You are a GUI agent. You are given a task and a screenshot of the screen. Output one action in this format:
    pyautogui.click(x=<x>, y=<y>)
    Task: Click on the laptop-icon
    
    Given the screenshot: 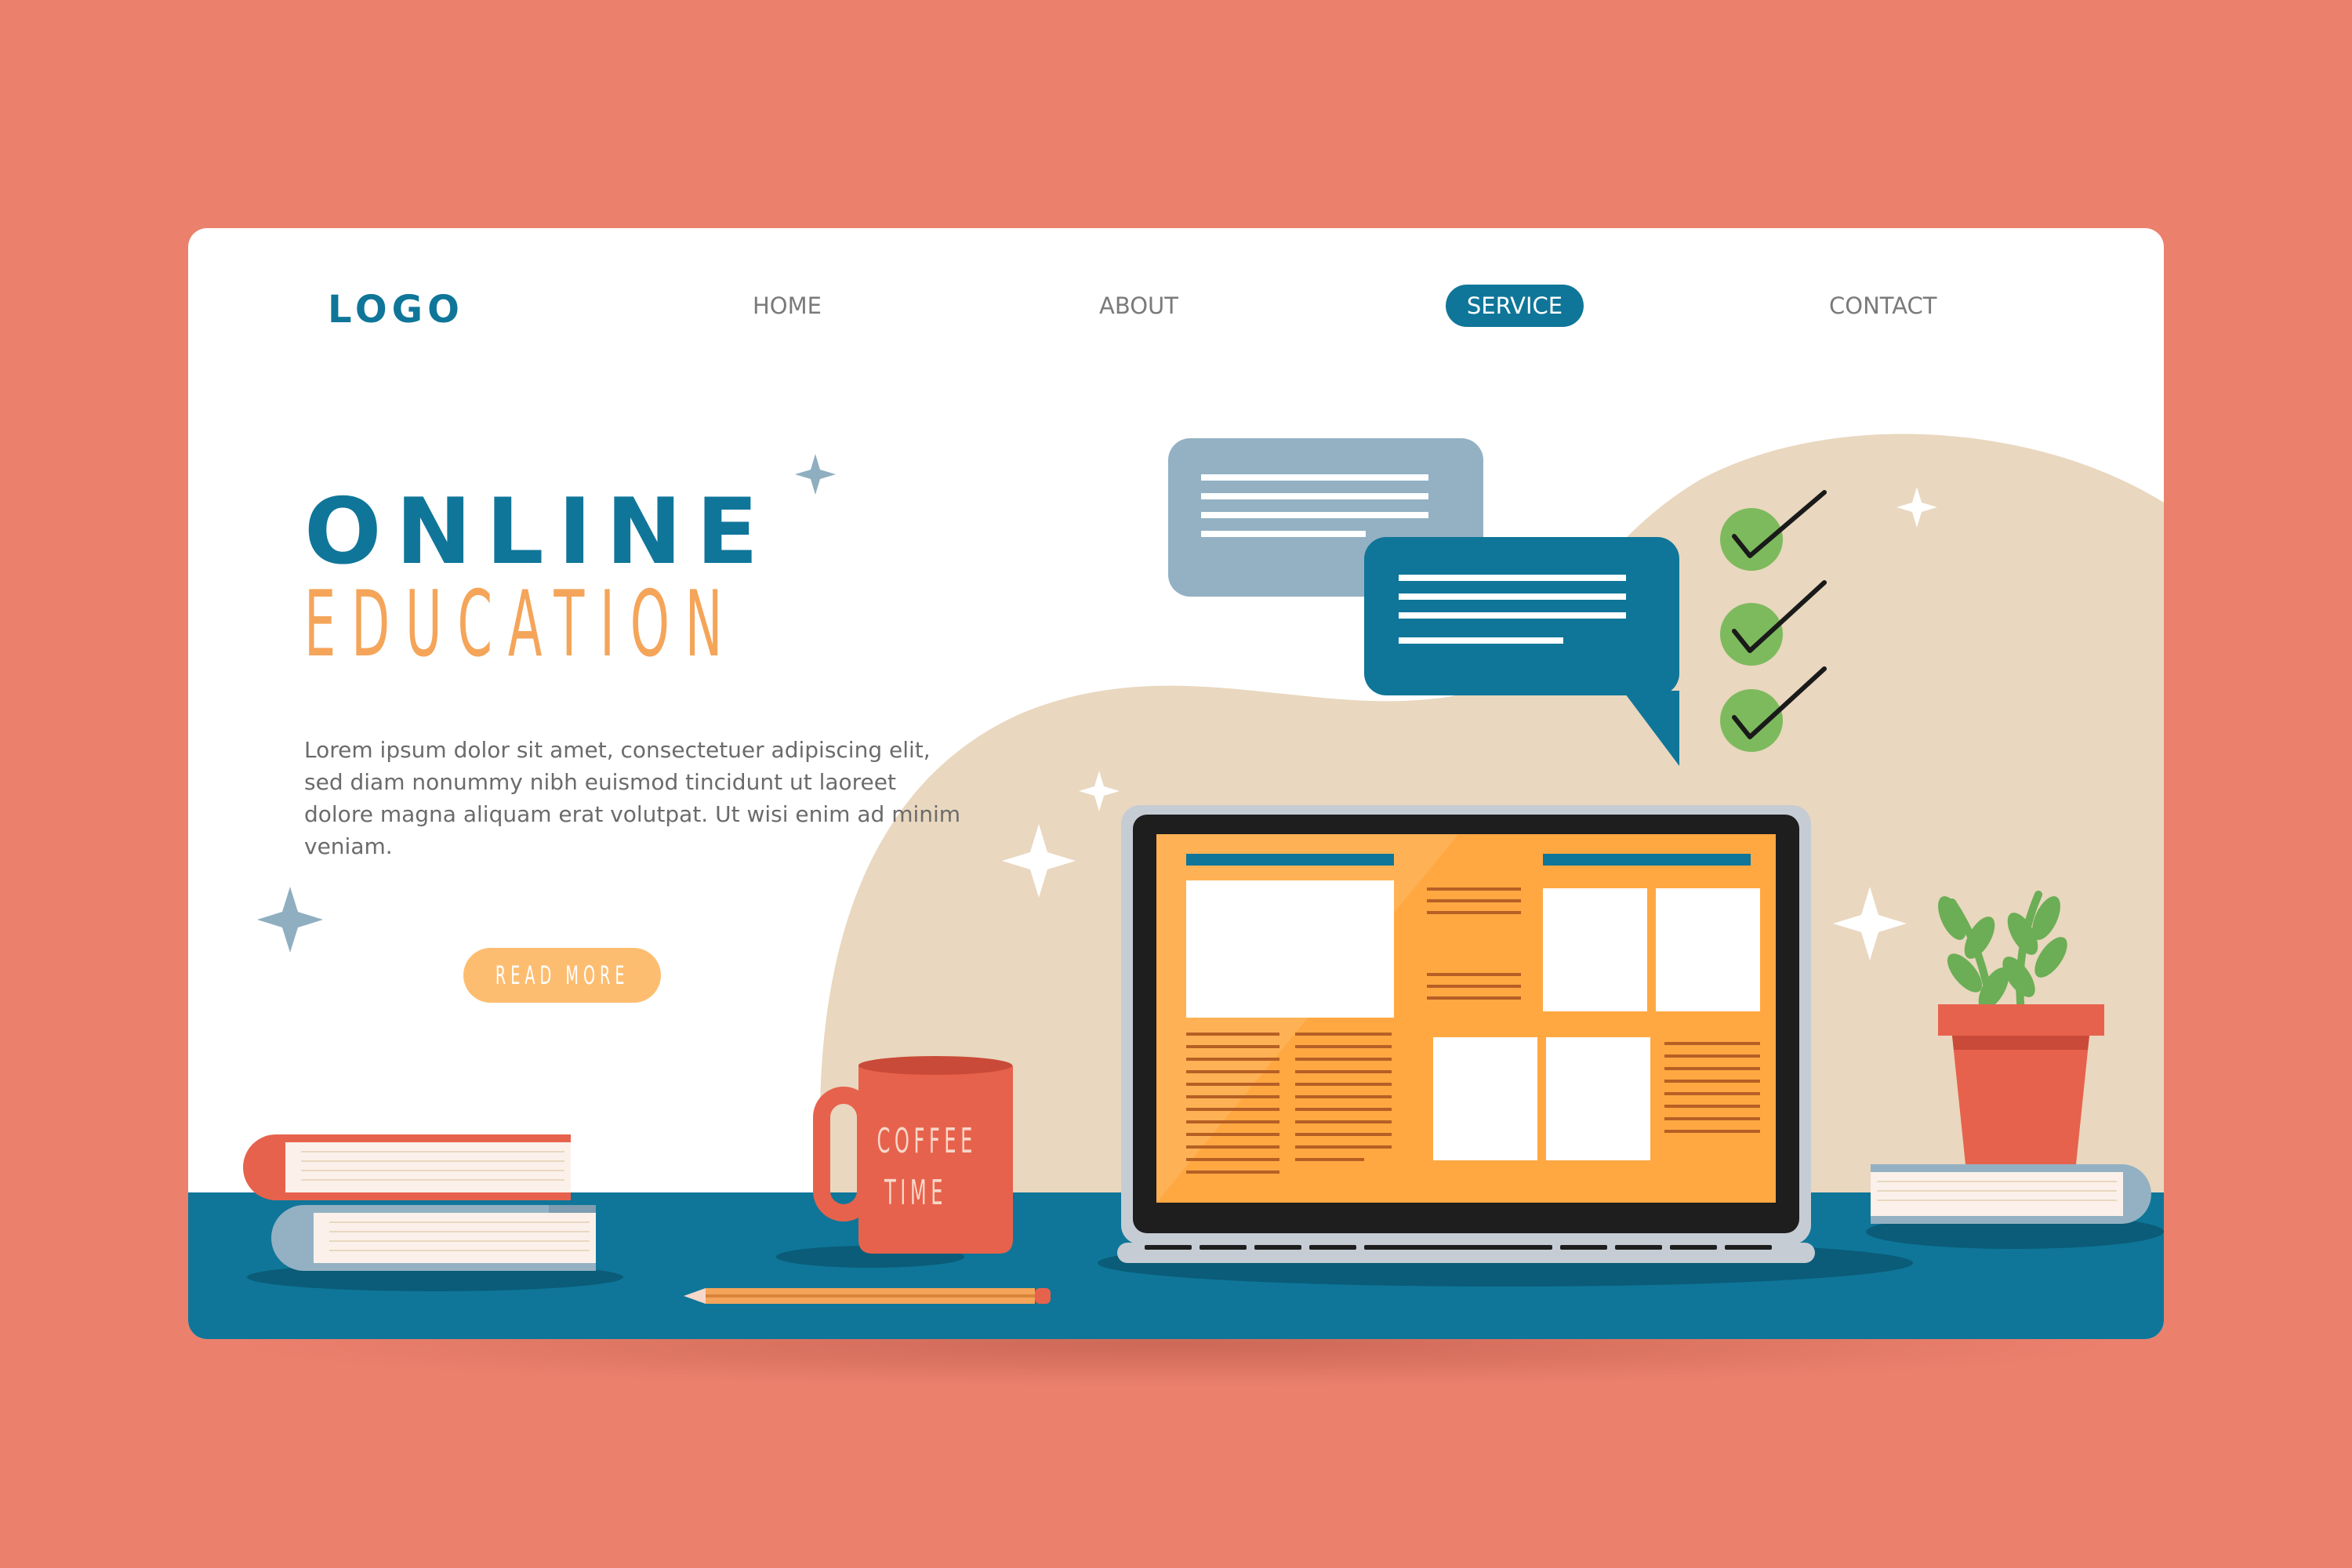 What is the action you would take?
    pyautogui.click(x=1466, y=1034)
    